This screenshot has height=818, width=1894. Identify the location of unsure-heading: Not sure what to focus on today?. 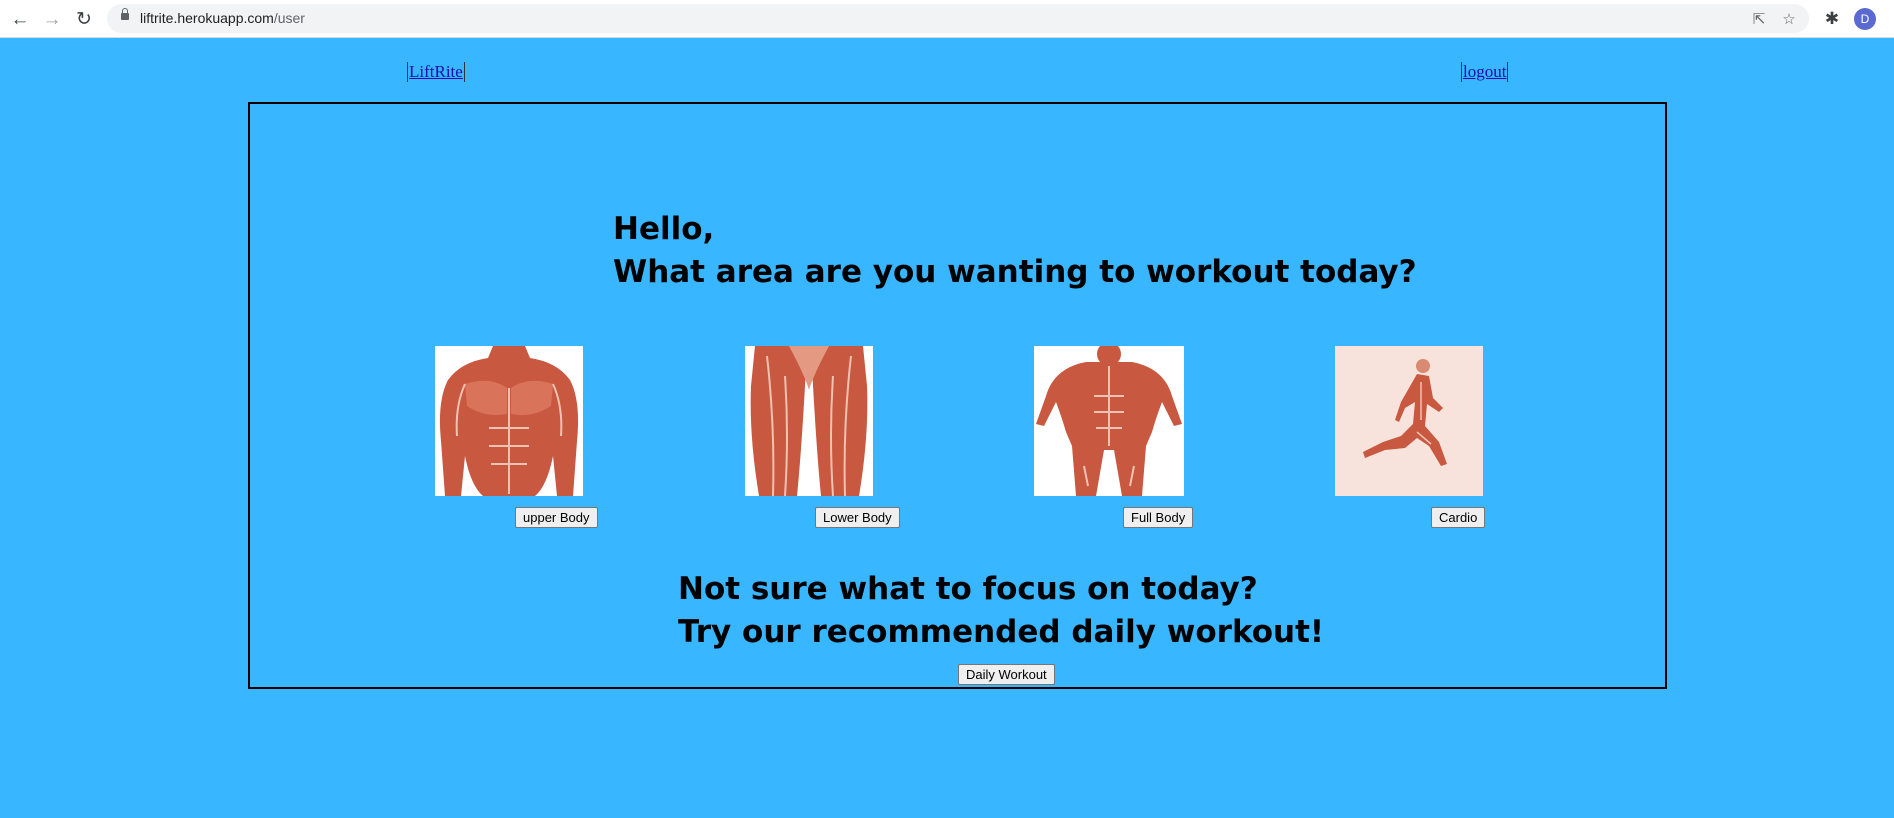
(968, 589).